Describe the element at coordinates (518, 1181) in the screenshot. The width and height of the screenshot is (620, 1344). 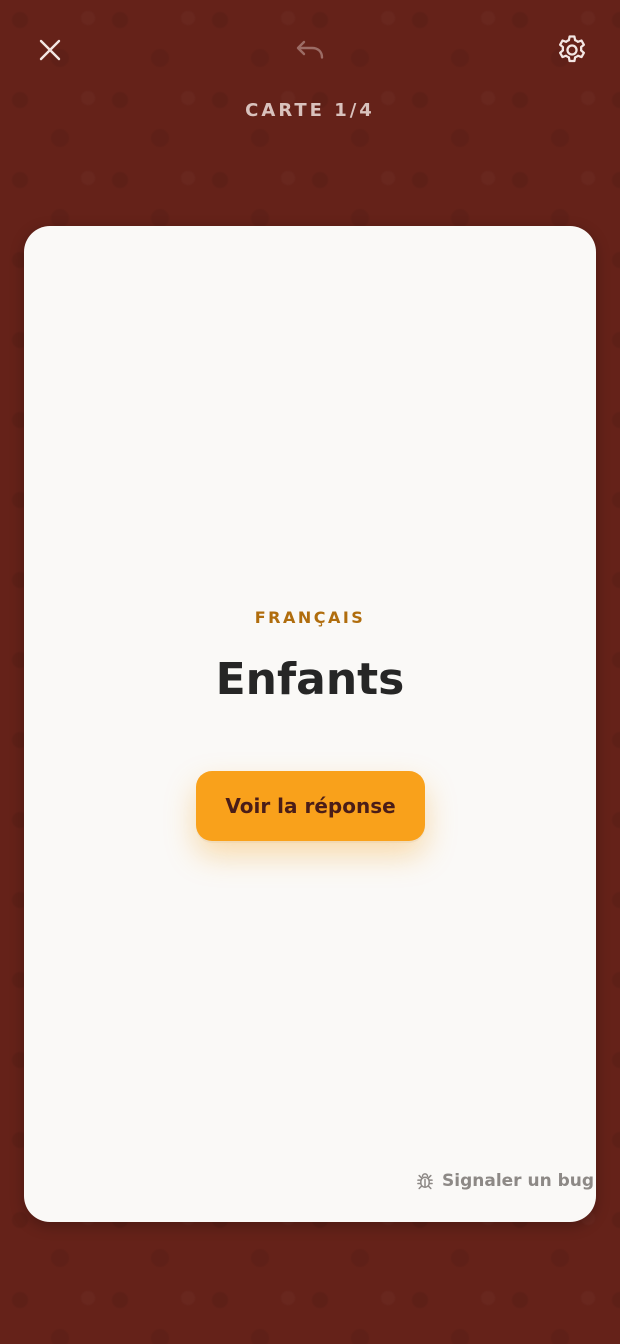
I see `report-bug-label: Signaler un bug` at that location.